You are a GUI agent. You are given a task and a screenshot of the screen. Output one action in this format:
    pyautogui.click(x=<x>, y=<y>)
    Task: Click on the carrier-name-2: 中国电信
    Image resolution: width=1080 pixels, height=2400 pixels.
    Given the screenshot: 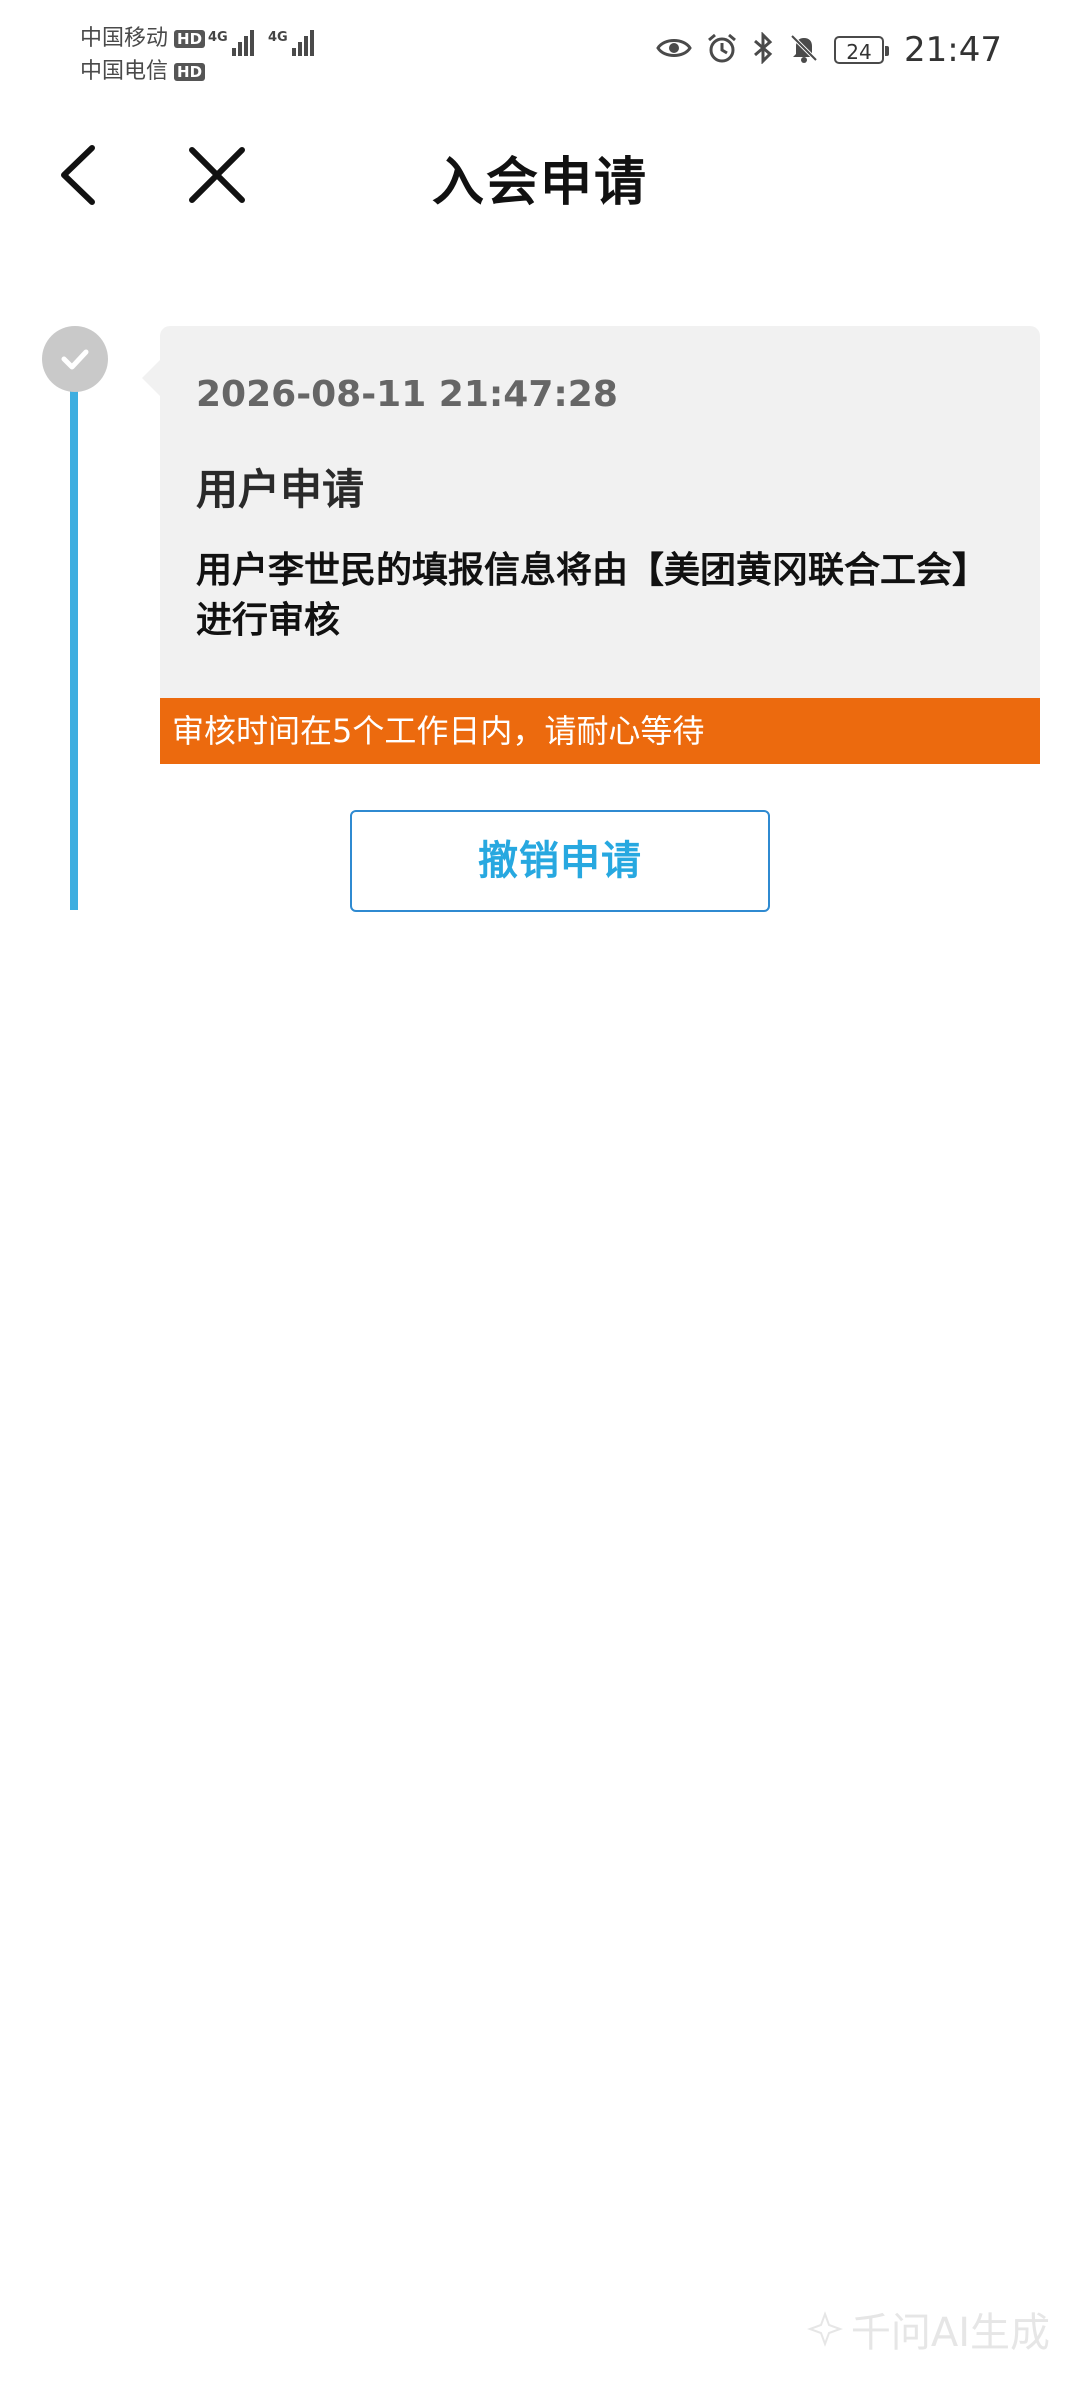 What is the action you would take?
    pyautogui.click(x=124, y=71)
    